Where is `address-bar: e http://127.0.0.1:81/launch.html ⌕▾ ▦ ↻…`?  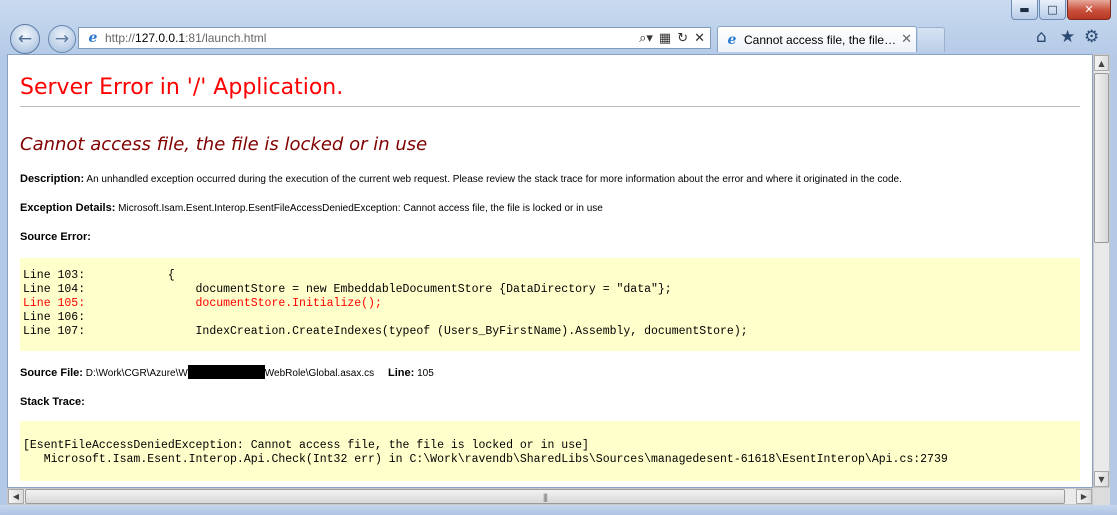
address-bar: e http://127.0.0.1:81/launch.html ⌕▾ ▦ ↻… is located at coordinates (394, 38).